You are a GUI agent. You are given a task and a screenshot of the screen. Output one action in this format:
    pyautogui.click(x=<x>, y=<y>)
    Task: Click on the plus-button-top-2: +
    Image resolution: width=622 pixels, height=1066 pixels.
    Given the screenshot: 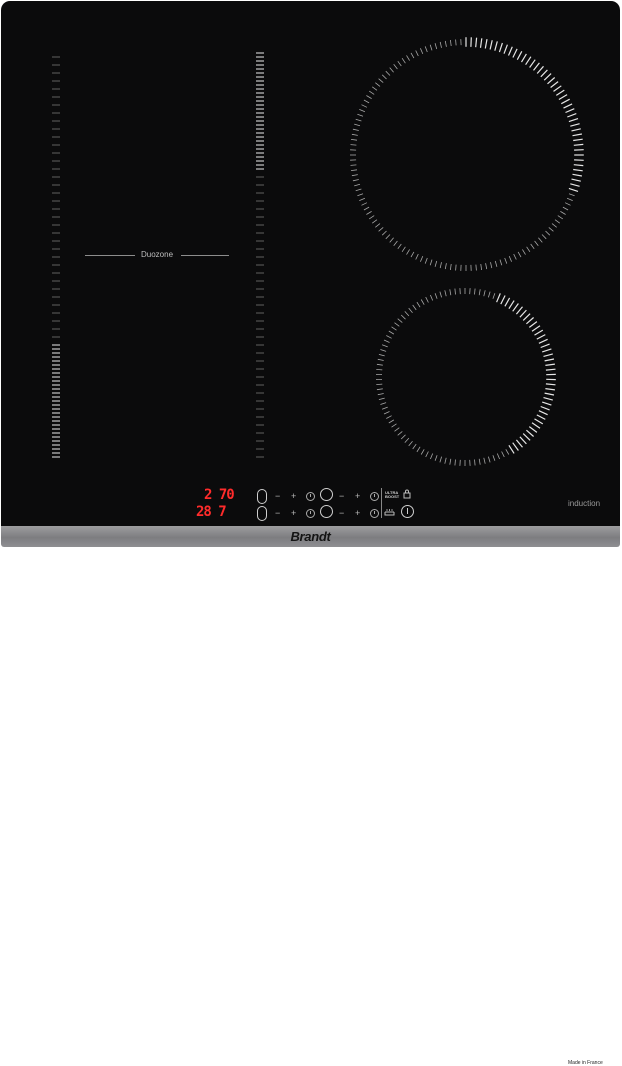 What is the action you would take?
    pyautogui.click(x=357, y=496)
    